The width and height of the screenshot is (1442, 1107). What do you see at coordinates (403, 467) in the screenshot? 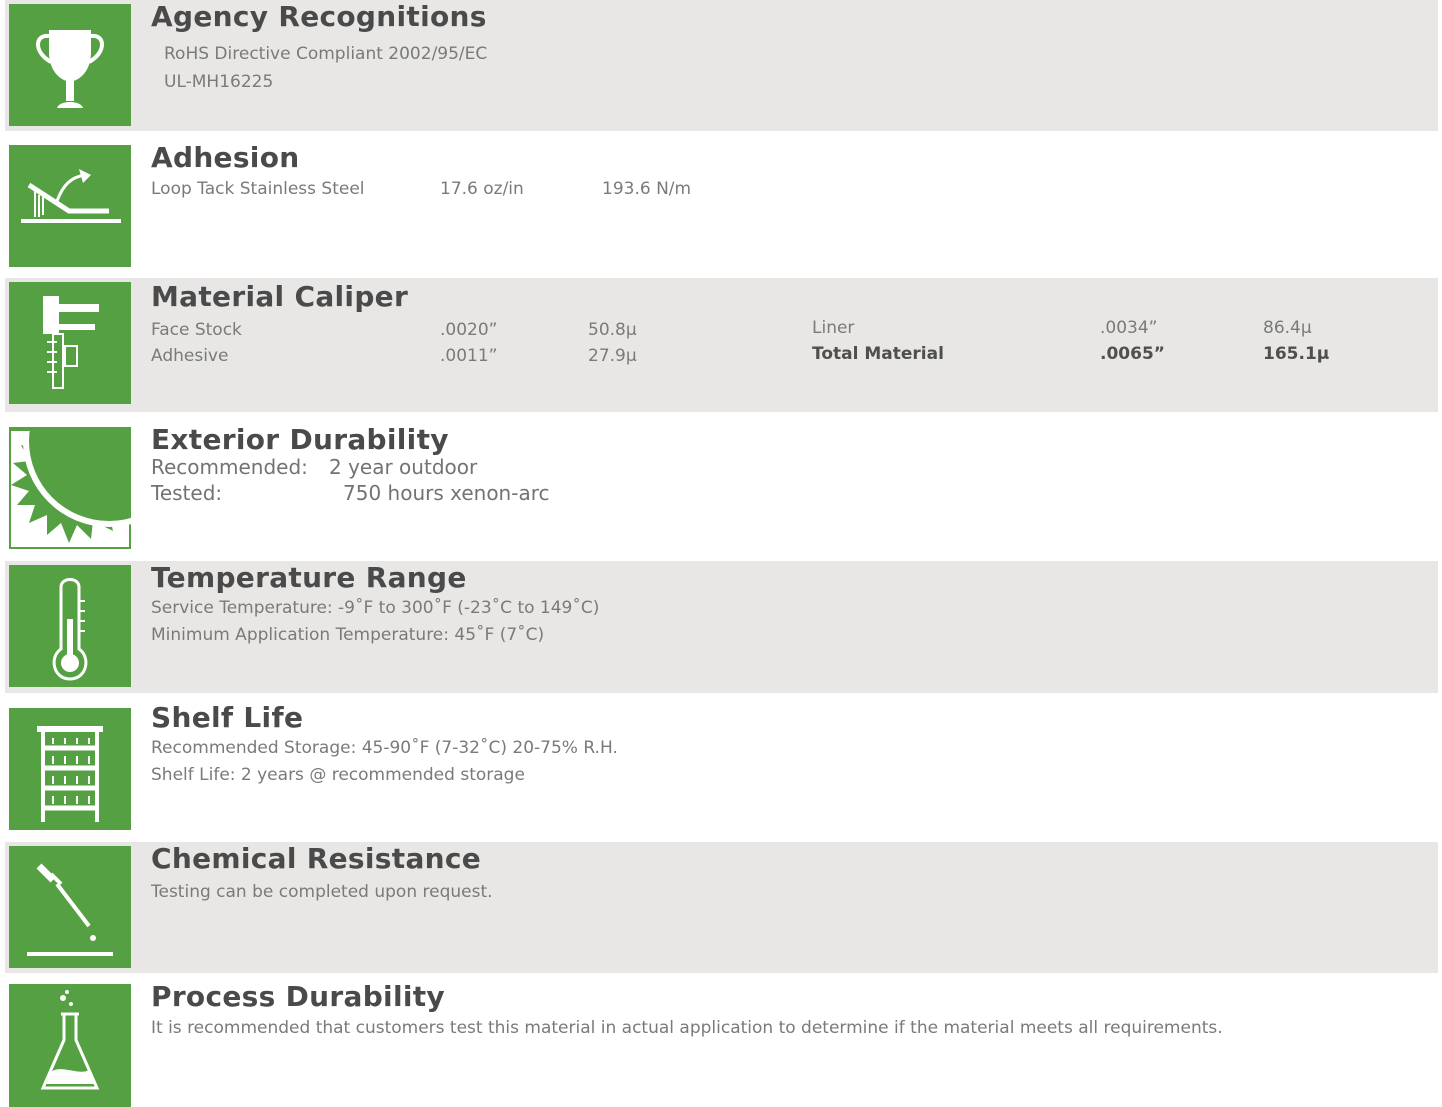
I see `exterior-recommended-value: 2 year outdoor` at bounding box center [403, 467].